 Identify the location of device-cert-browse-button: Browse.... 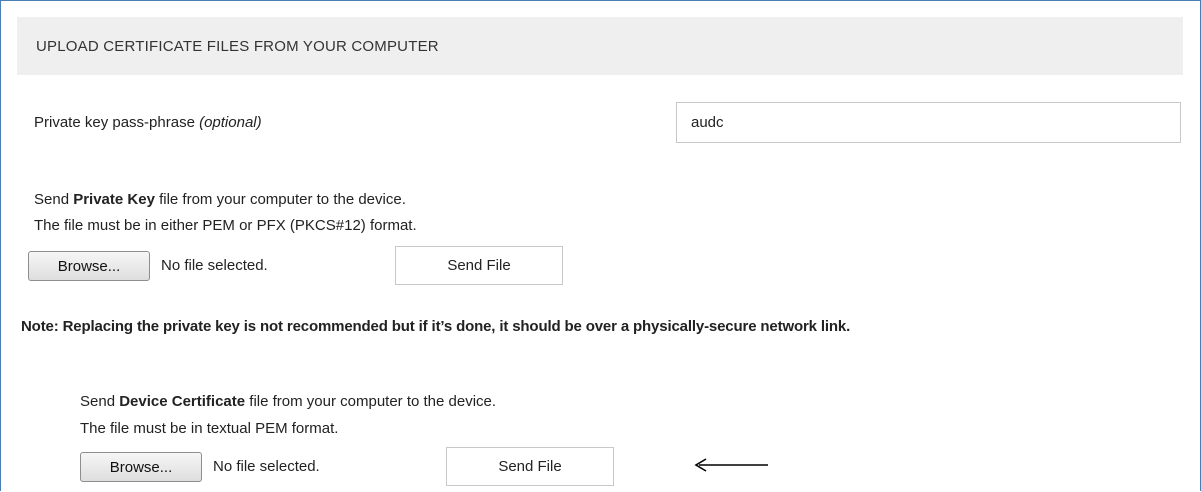
(141, 467).